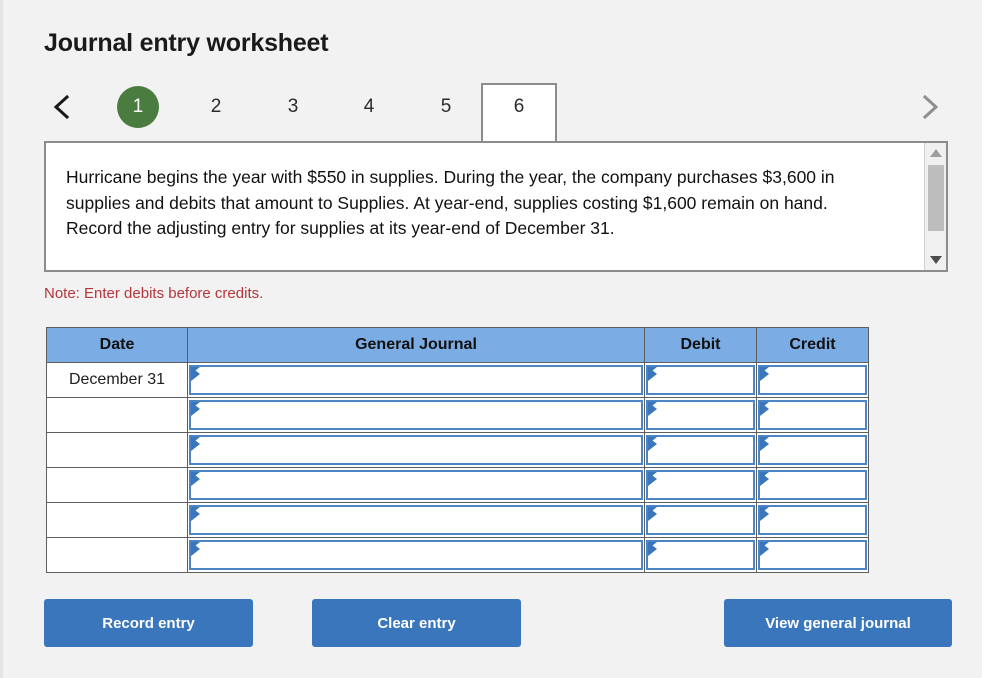 This screenshot has height=678, width=982. I want to click on tab-step-4: 4, so click(369, 107).